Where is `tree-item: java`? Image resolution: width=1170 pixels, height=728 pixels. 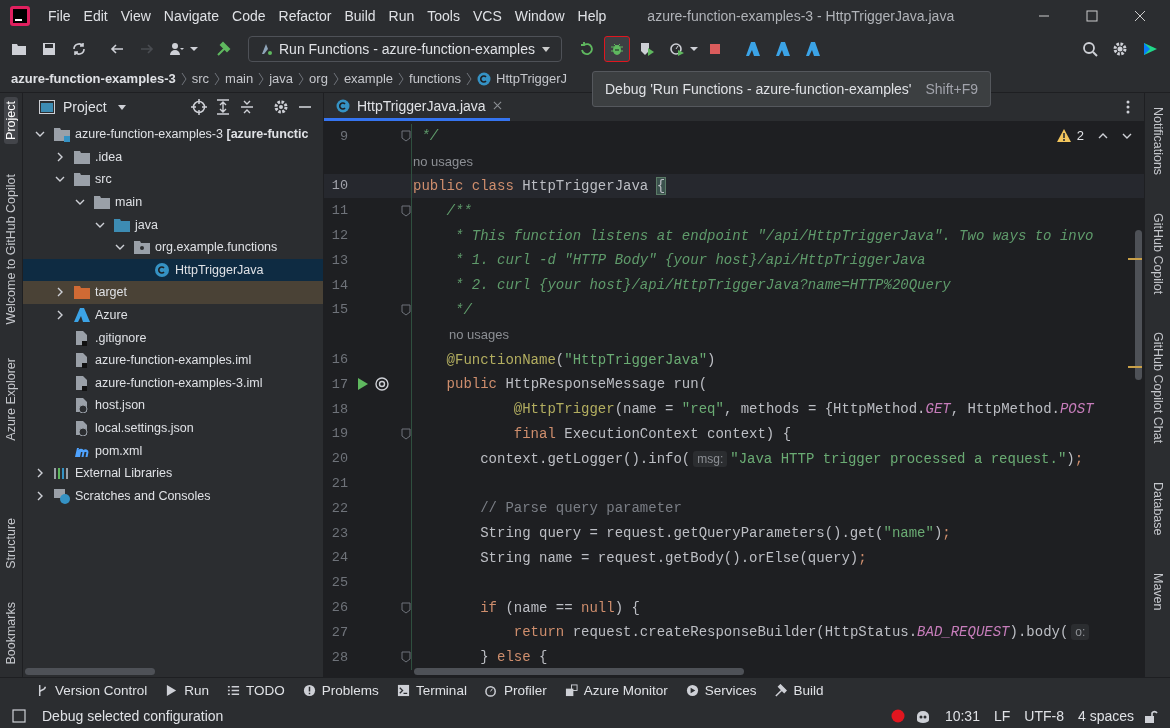
tree-item: java is located at coordinates (173, 224).